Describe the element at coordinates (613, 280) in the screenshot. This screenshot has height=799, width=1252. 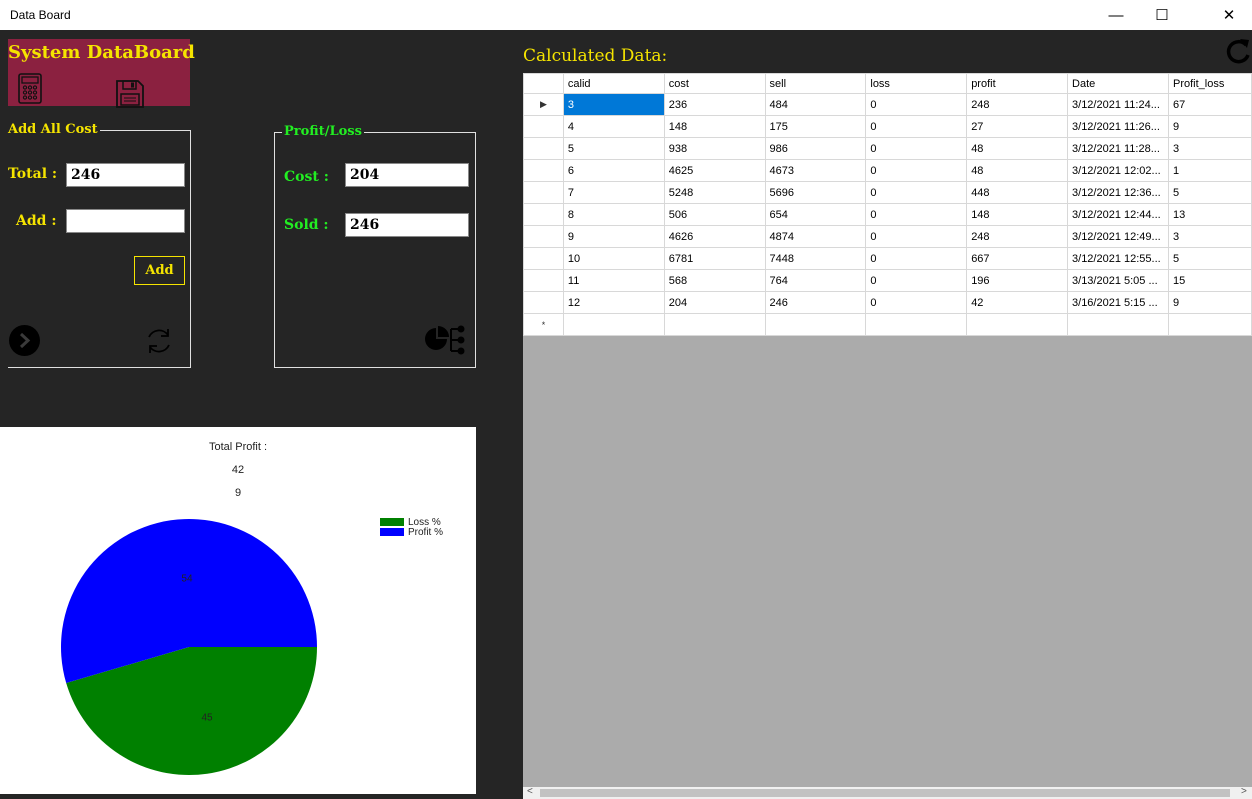
I see `table-cell-calid: 11` at that location.